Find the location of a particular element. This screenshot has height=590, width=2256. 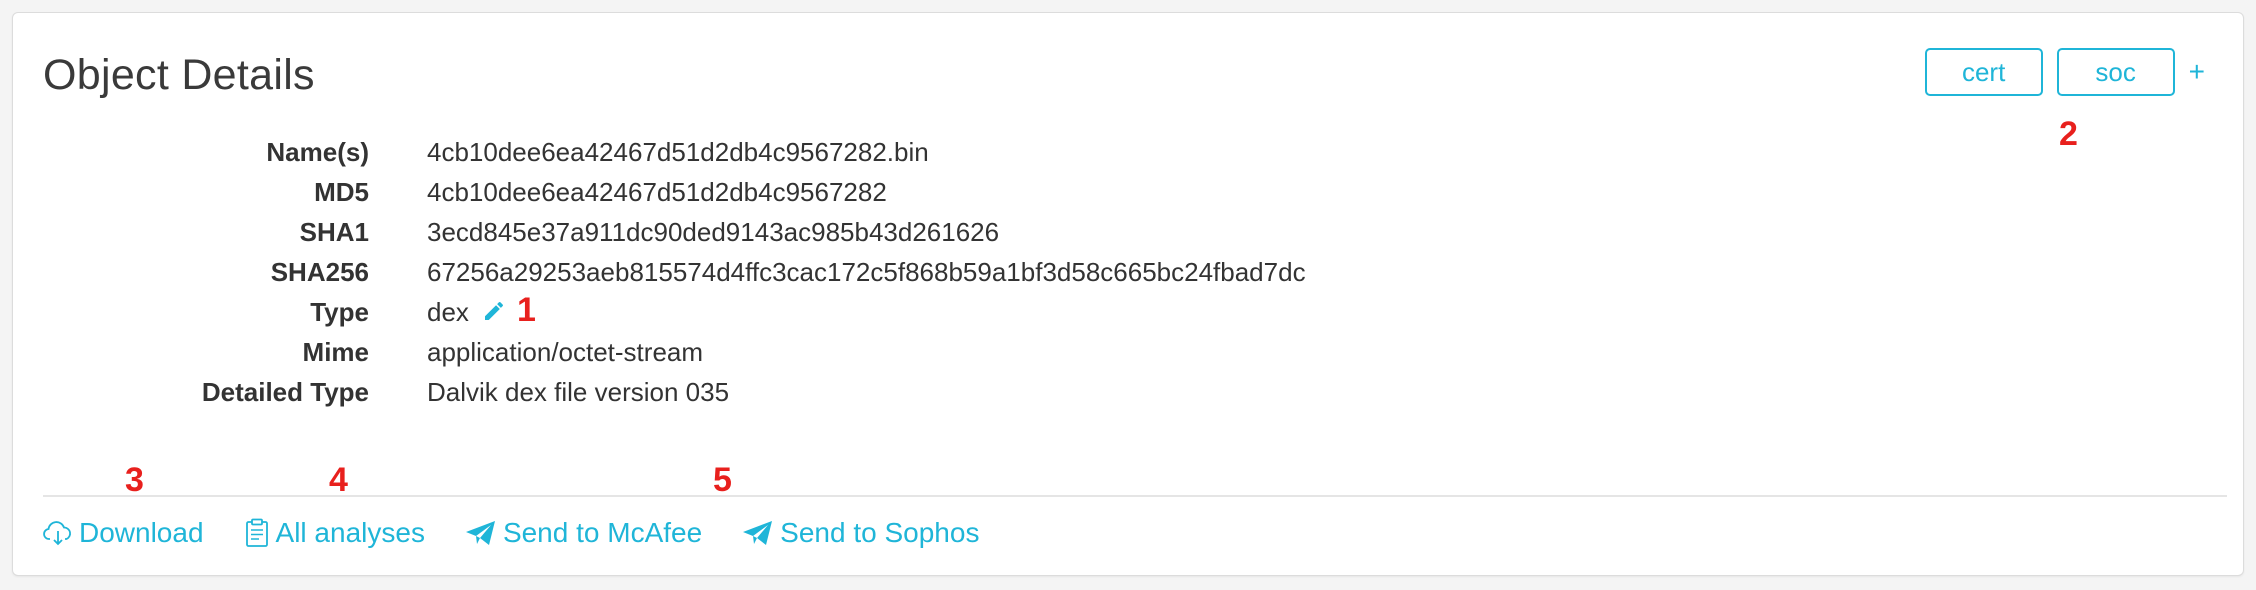

page-title: Object Details is located at coordinates (179, 75).